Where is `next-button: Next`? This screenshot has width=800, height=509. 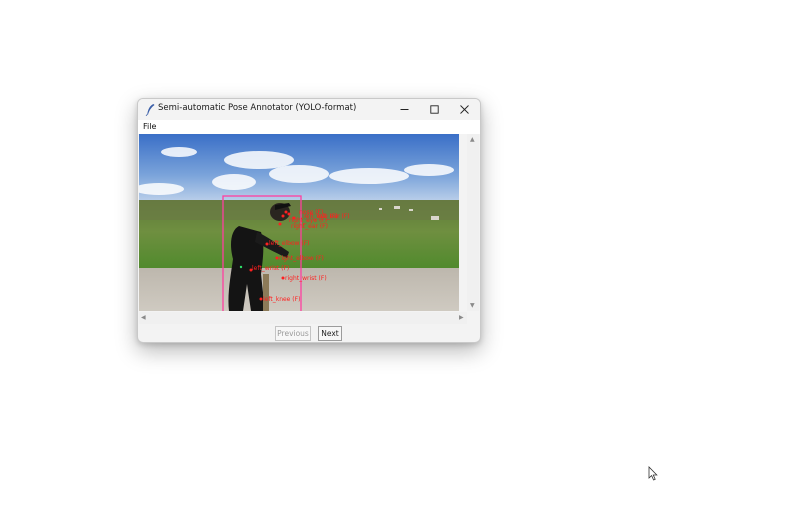 next-button: Next is located at coordinates (330, 333).